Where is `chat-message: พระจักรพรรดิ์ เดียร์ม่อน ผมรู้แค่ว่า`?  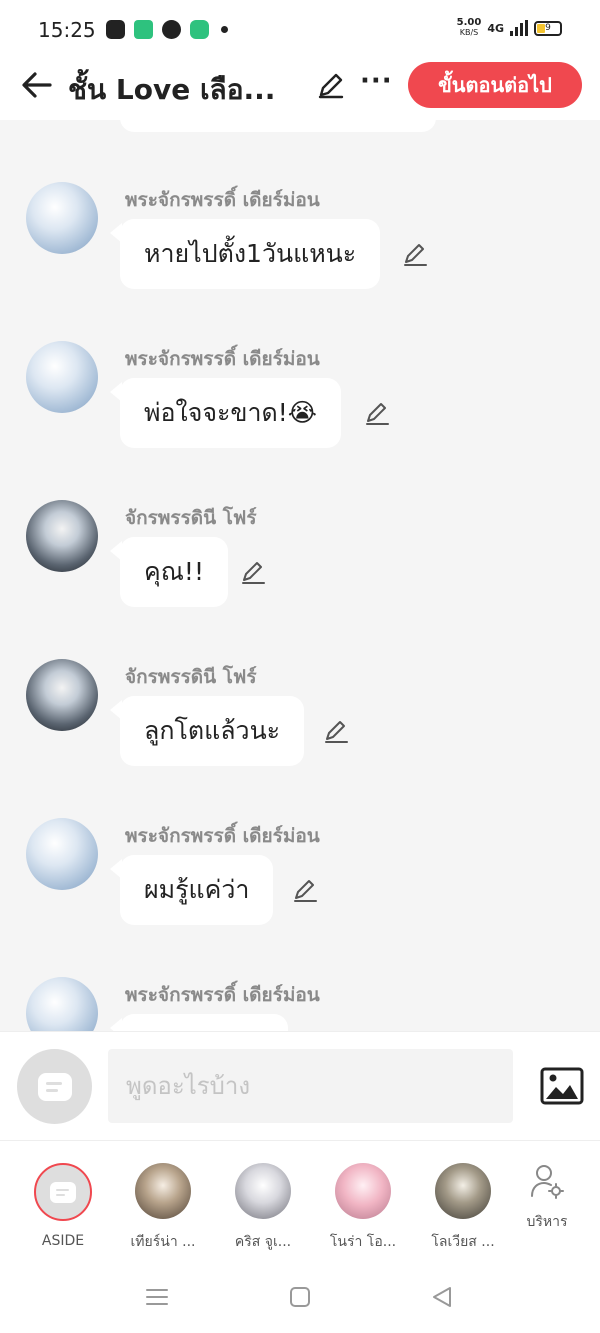 chat-message: พระจักรพรรดิ์ เดียร์ม่อน ผมรู้แค่ว่า is located at coordinates (300, 883).